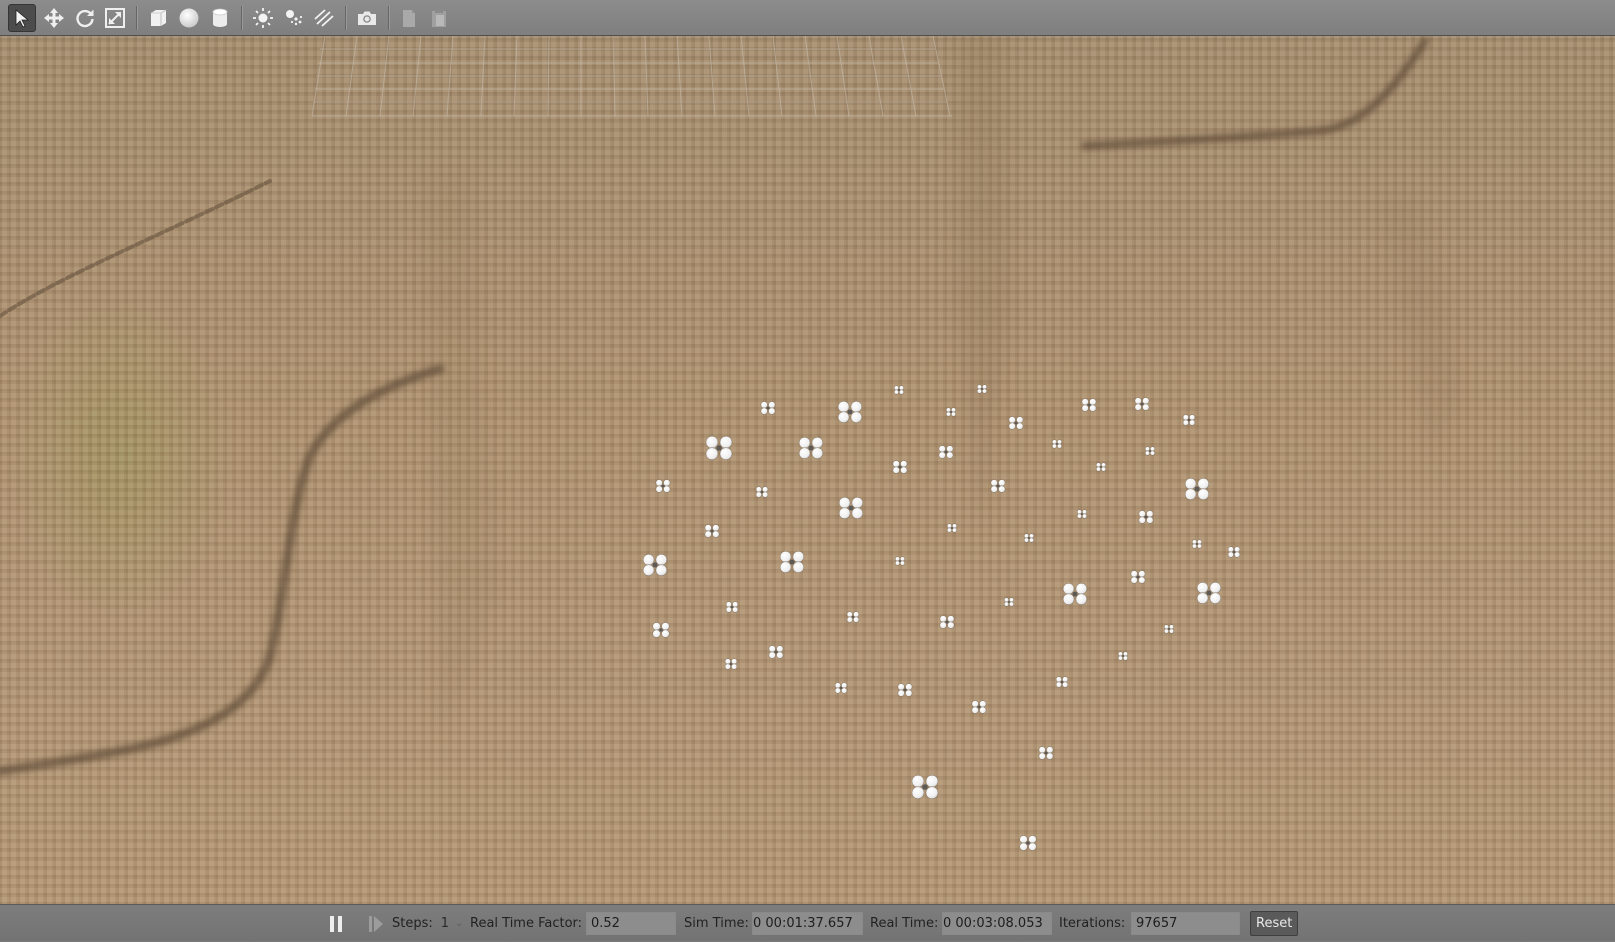 This screenshot has height=942, width=1615. I want to click on step-forward-icon, so click(376, 923).